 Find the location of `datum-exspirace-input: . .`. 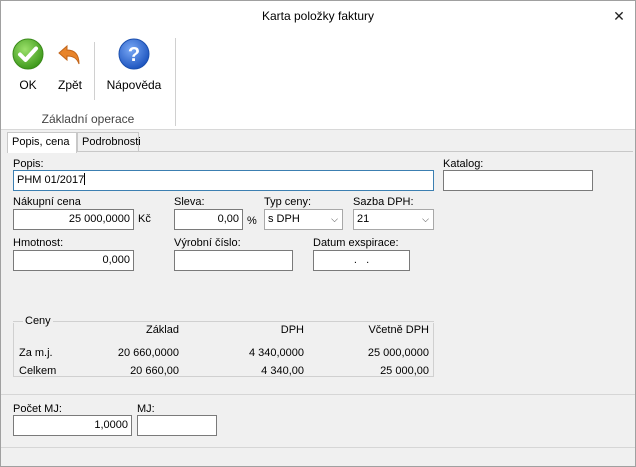

datum-exspirace-input: . . is located at coordinates (361, 260).